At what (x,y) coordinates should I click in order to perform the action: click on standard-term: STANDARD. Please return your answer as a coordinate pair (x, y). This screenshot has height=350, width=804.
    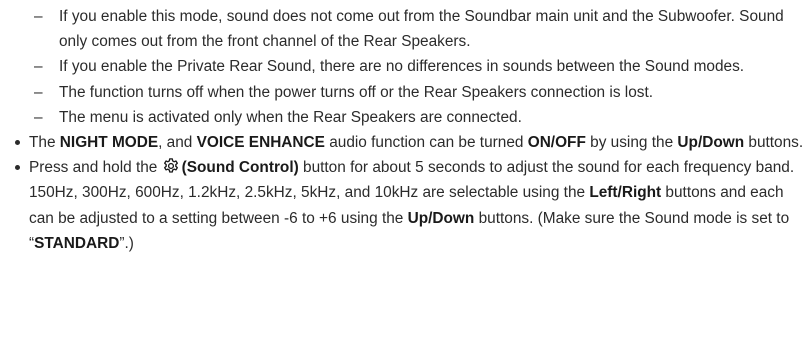
    Looking at the image, I should click on (77, 243).